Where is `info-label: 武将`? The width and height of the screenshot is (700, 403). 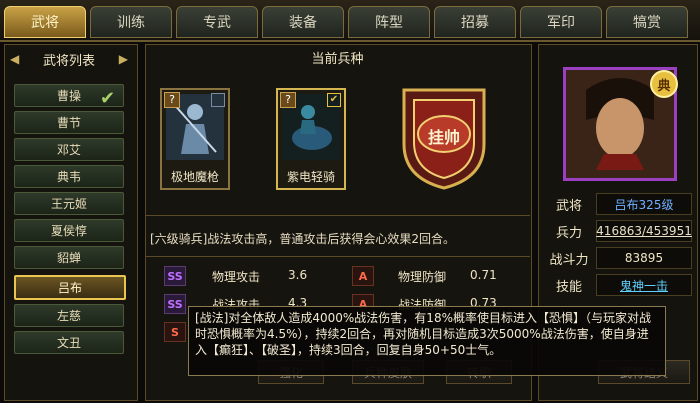
info-label: 武将 is located at coordinates (568, 206).